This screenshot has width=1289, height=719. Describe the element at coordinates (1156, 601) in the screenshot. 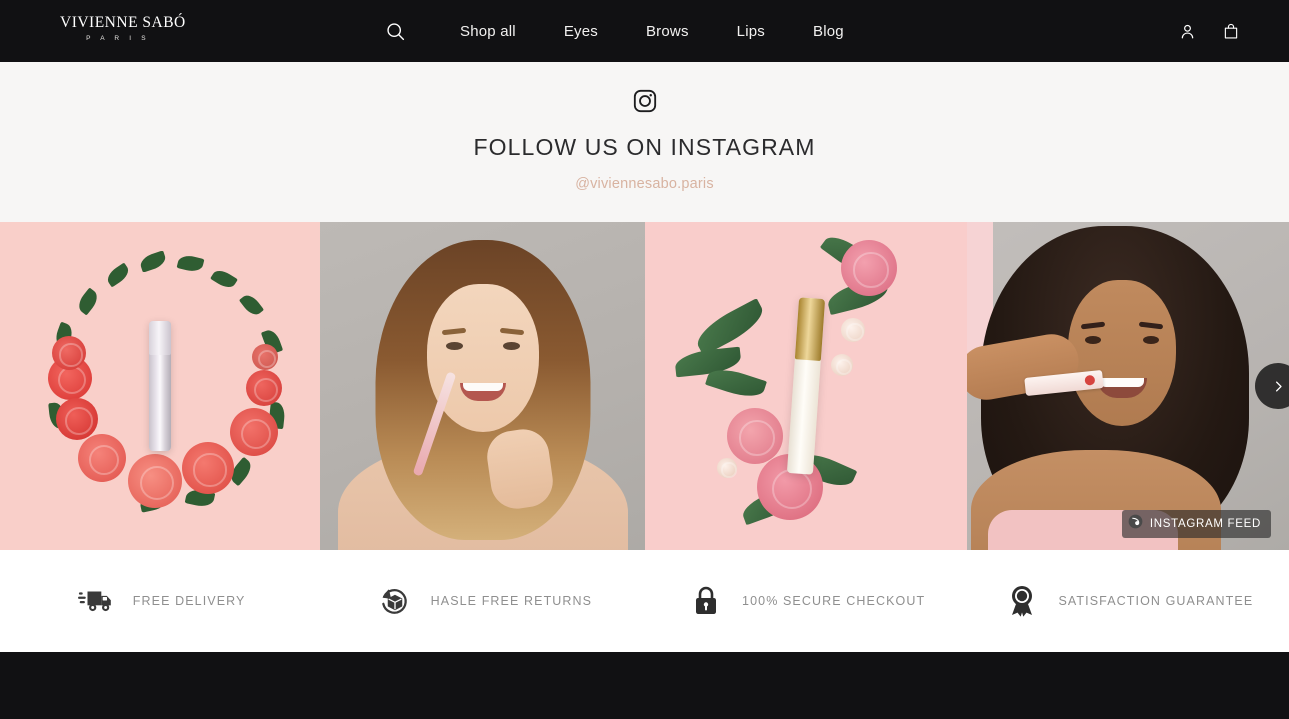

I see `trust-label: SATISFACTION GUARANTEE` at that location.